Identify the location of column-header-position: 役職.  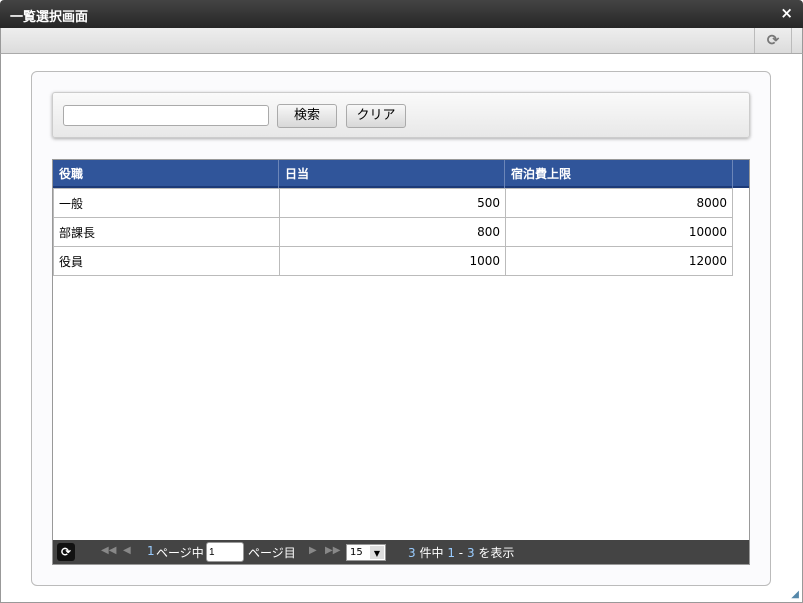
(166, 174).